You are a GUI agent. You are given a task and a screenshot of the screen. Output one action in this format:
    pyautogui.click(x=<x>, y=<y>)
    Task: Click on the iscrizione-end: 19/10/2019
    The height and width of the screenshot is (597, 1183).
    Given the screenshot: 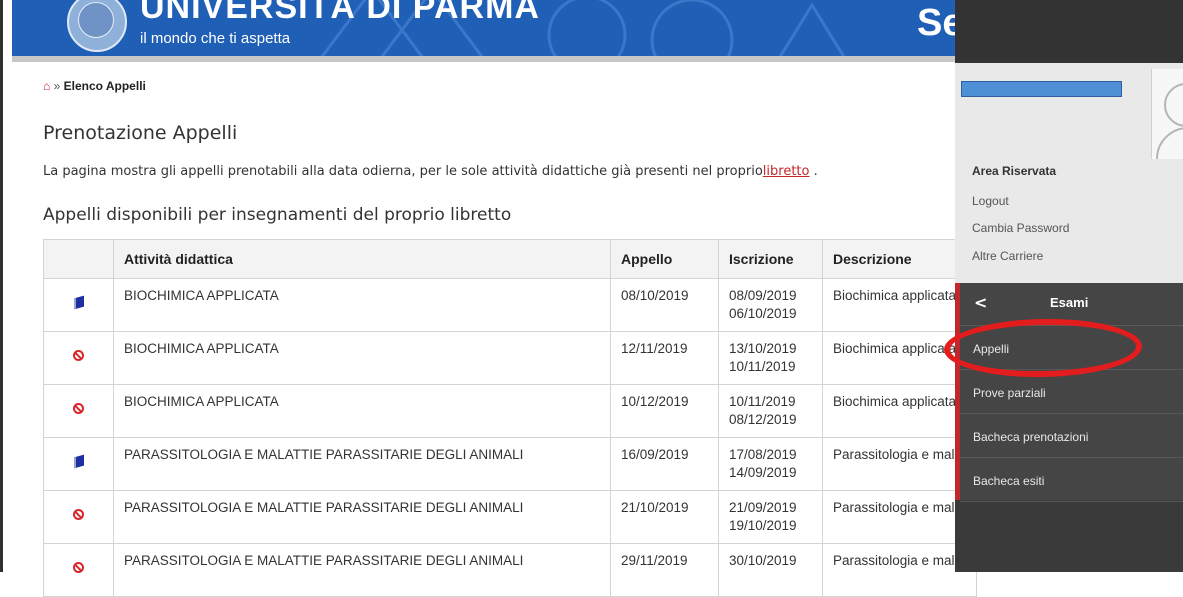 What is the action you would take?
    pyautogui.click(x=763, y=525)
    